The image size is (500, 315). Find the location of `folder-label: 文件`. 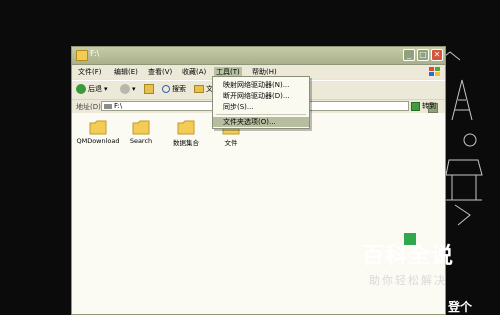

folder-label: 文件 is located at coordinates (231, 143).